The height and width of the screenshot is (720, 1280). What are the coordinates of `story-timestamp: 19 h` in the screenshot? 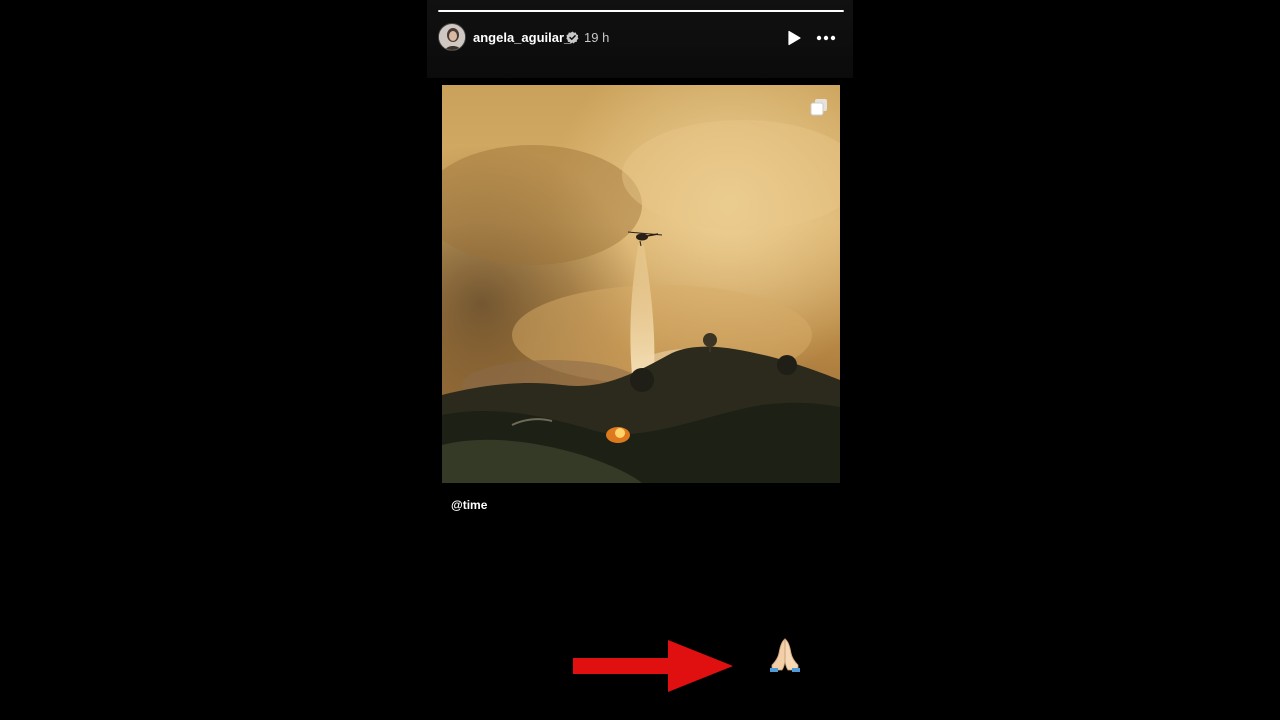 It's located at (597, 37).